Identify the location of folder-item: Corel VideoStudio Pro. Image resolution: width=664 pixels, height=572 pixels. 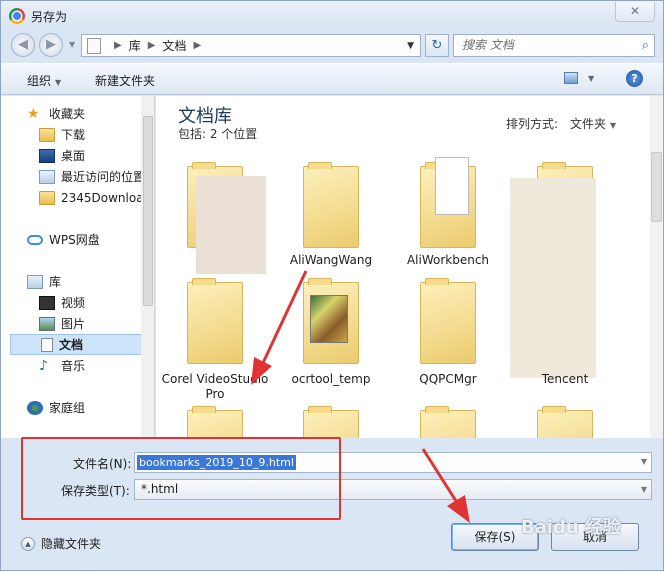
(215, 337).